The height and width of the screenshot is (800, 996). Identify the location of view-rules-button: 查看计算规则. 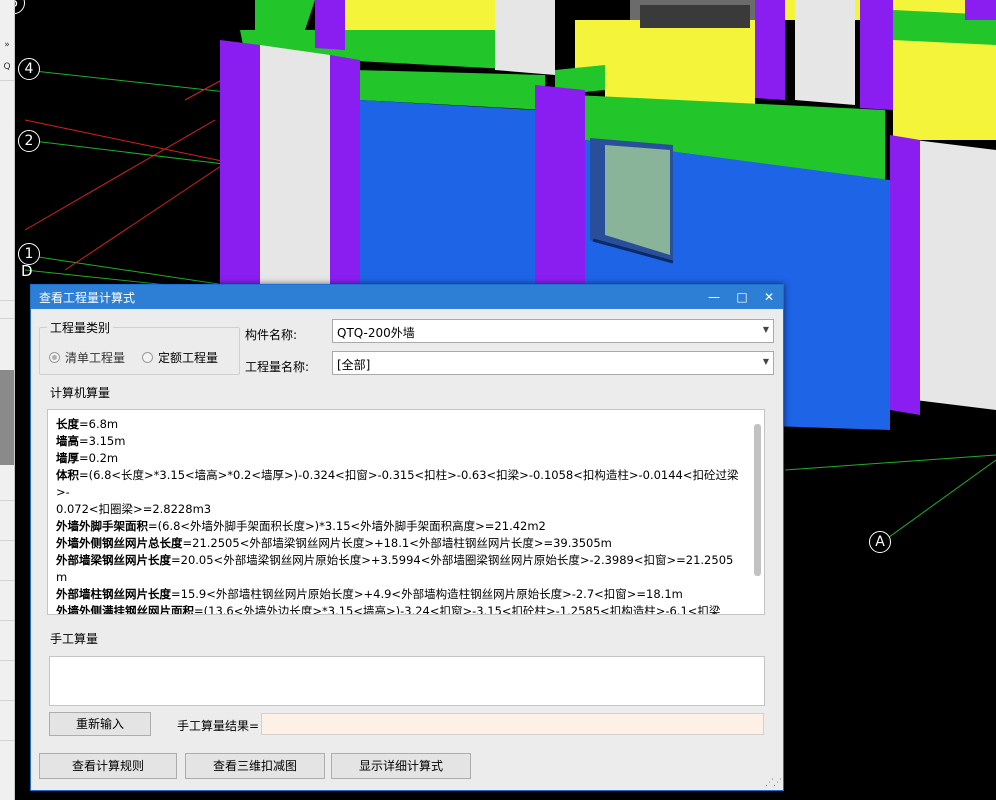
(108, 766).